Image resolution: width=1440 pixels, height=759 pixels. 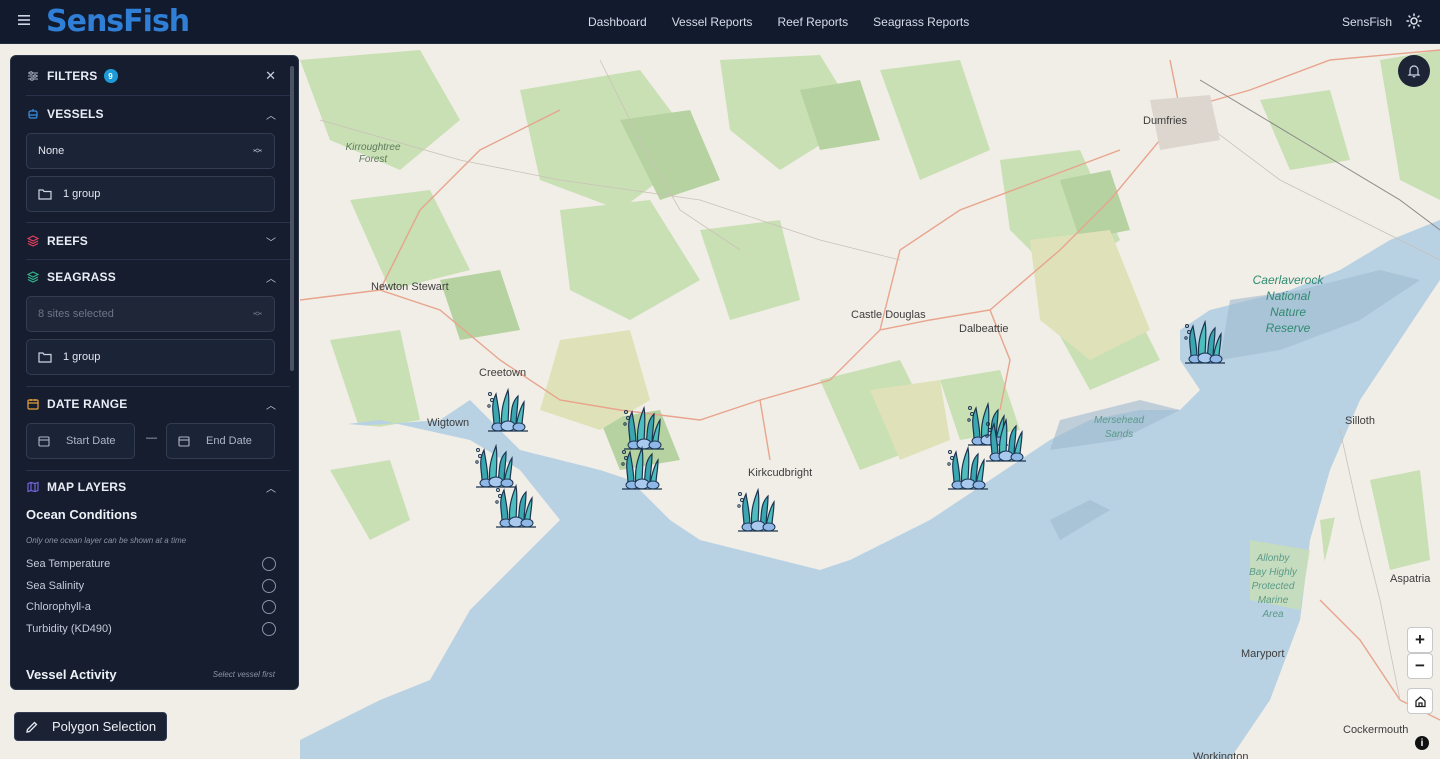 I want to click on end-date-input: End Date, so click(x=220, y=441).